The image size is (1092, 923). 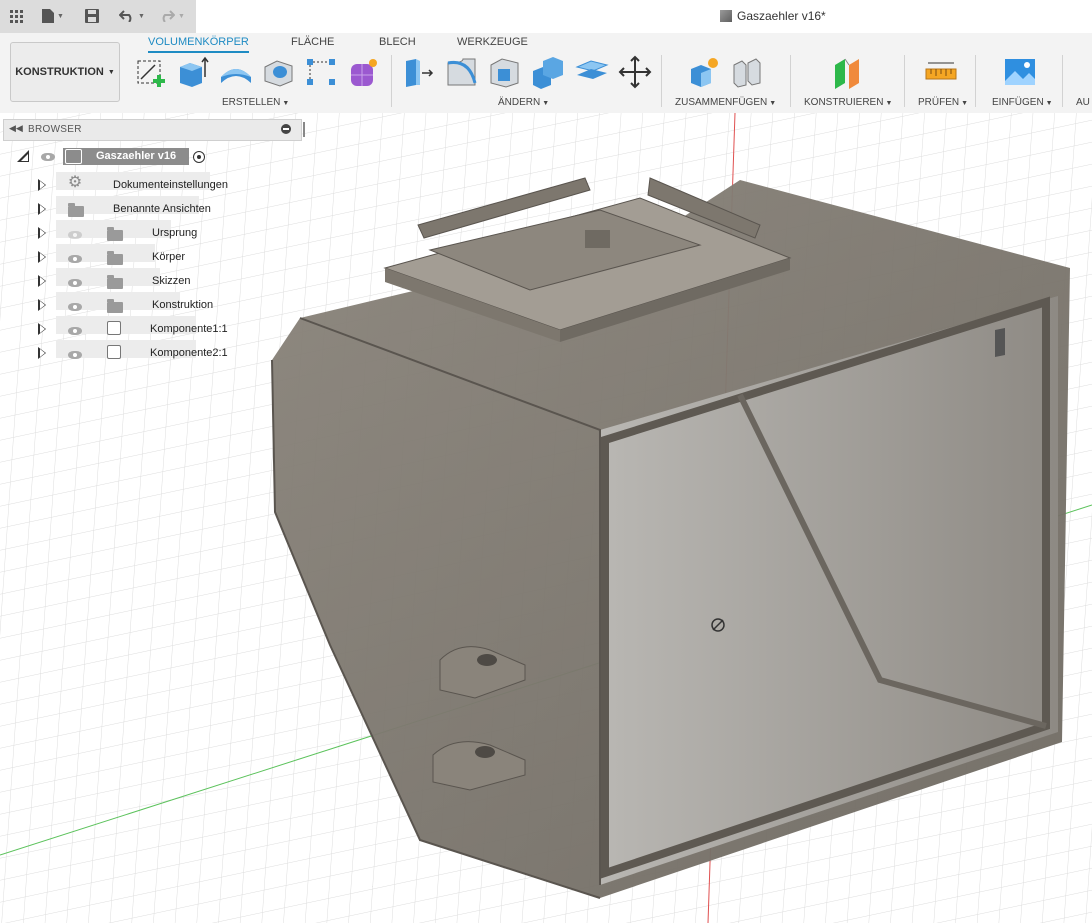 I want to click on tab-werkzeuge: WERKZEUGE, so click(x=492, y=43).